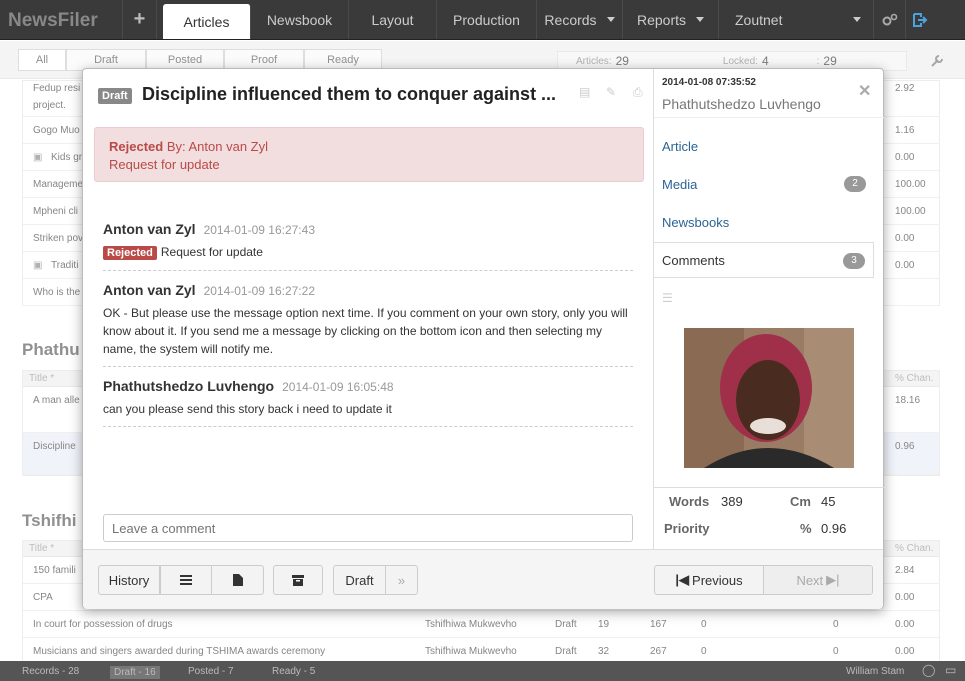  I want to click on list-icon: ☰, so click(667, 298).